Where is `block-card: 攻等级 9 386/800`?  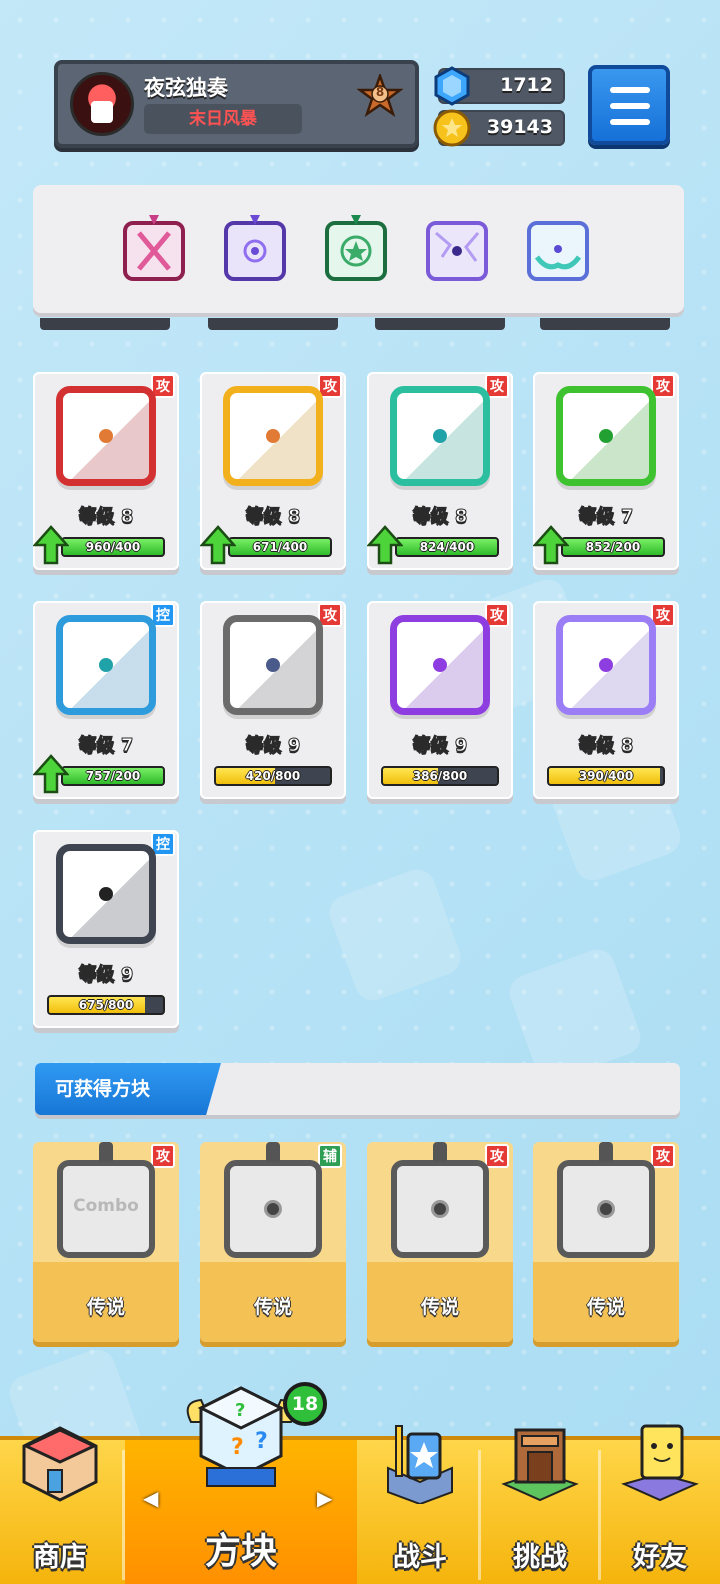 block-card: 攻等级 9 386/800 is located at coordinates (440, 700).